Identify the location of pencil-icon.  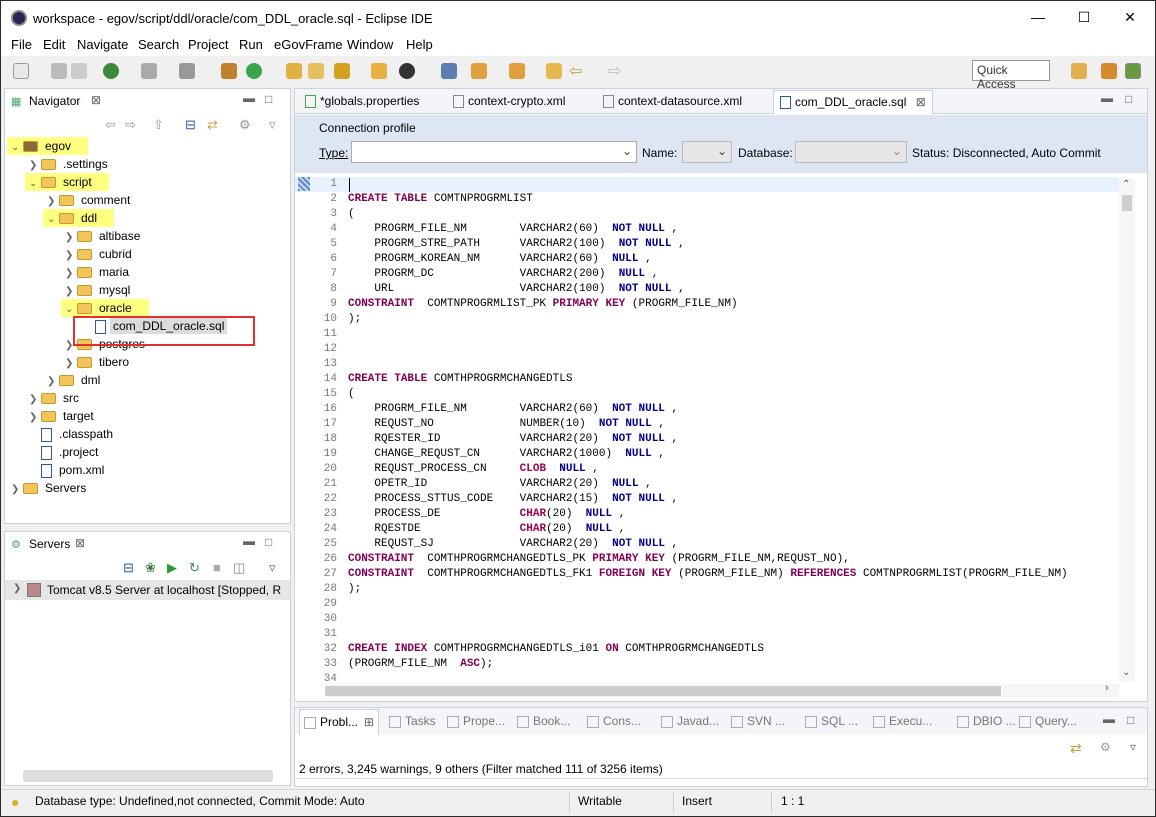
(342, 71).